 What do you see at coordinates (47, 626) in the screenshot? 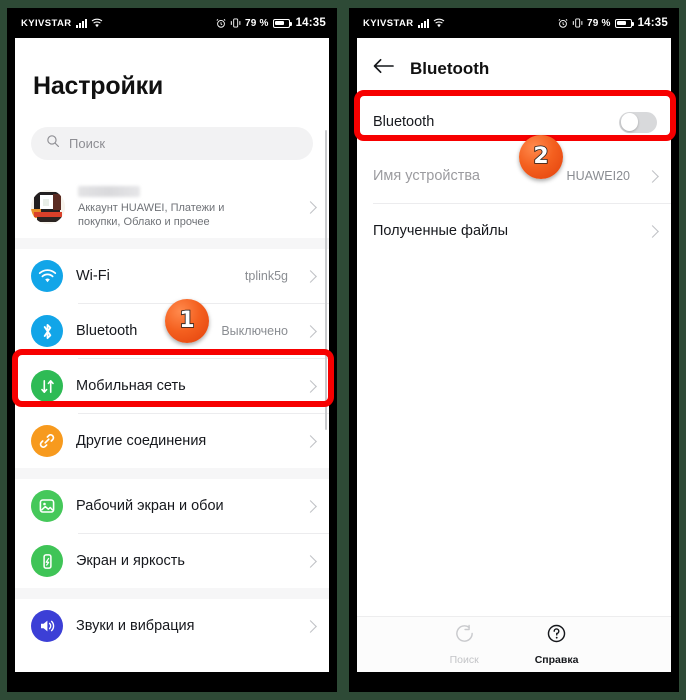
I see `sound-icon` at bounding box center [47, 626].